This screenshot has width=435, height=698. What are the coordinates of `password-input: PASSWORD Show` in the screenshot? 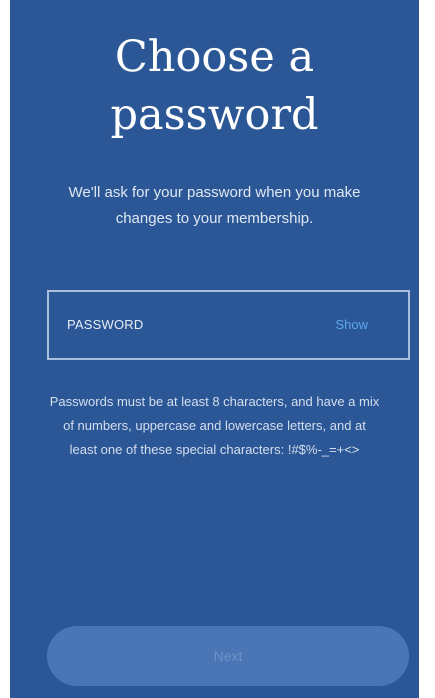 It's located at (228, 325).